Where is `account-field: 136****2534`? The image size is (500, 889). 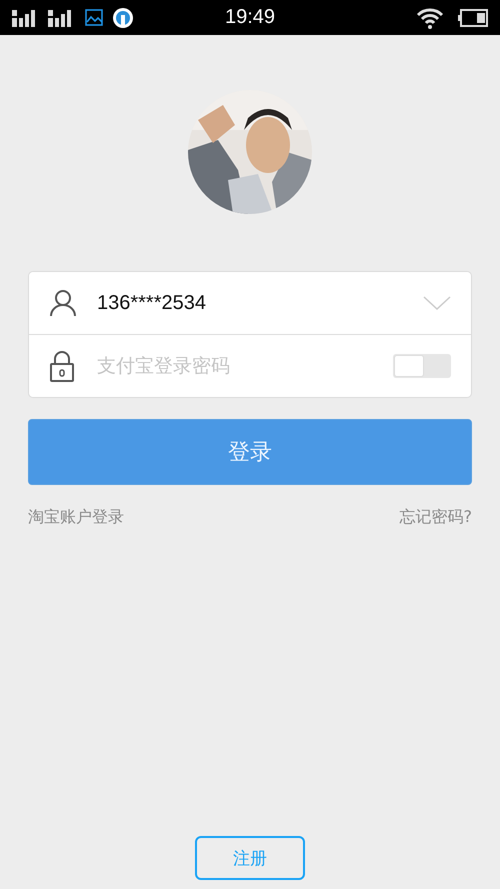 account-field: 136****2534 is located at coordinates (151, 303).